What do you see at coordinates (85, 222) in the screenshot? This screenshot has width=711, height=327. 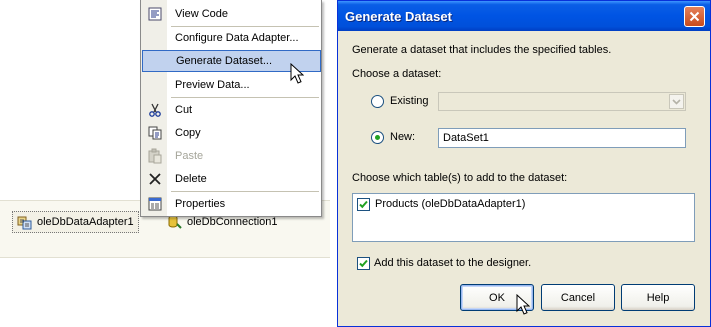 I see `tray-component-label: oleDbDataAdapter1` at bounding box center [85, 222].